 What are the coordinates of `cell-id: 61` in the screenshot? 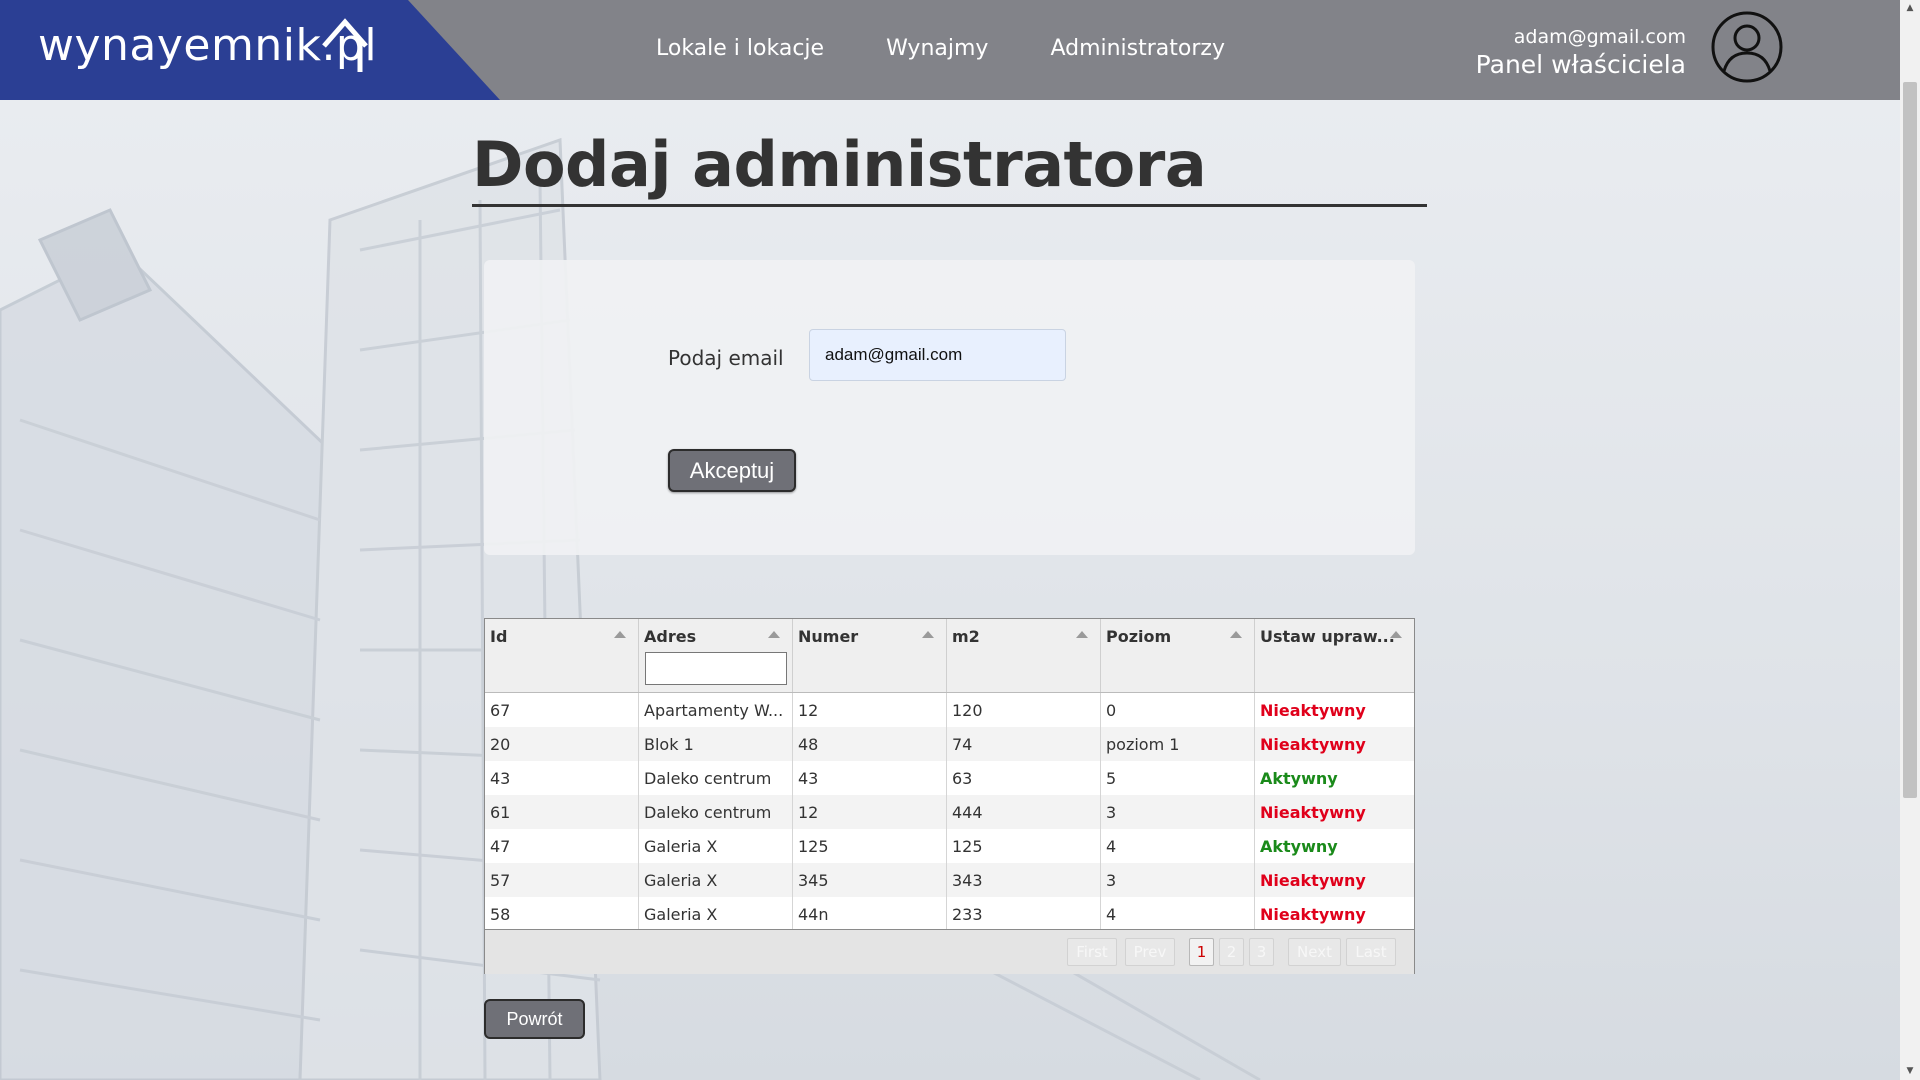 It's located at (562, 812).